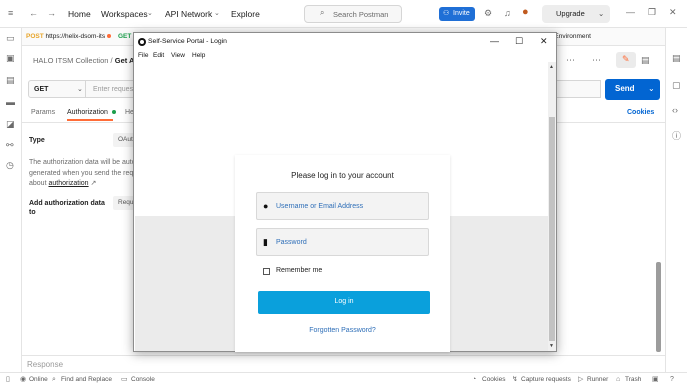 This screenshot has width=687, height=386. Describe the element at coordinates (676, 58) in the screenshot. I see `documentation-icon: ▤` at that location.